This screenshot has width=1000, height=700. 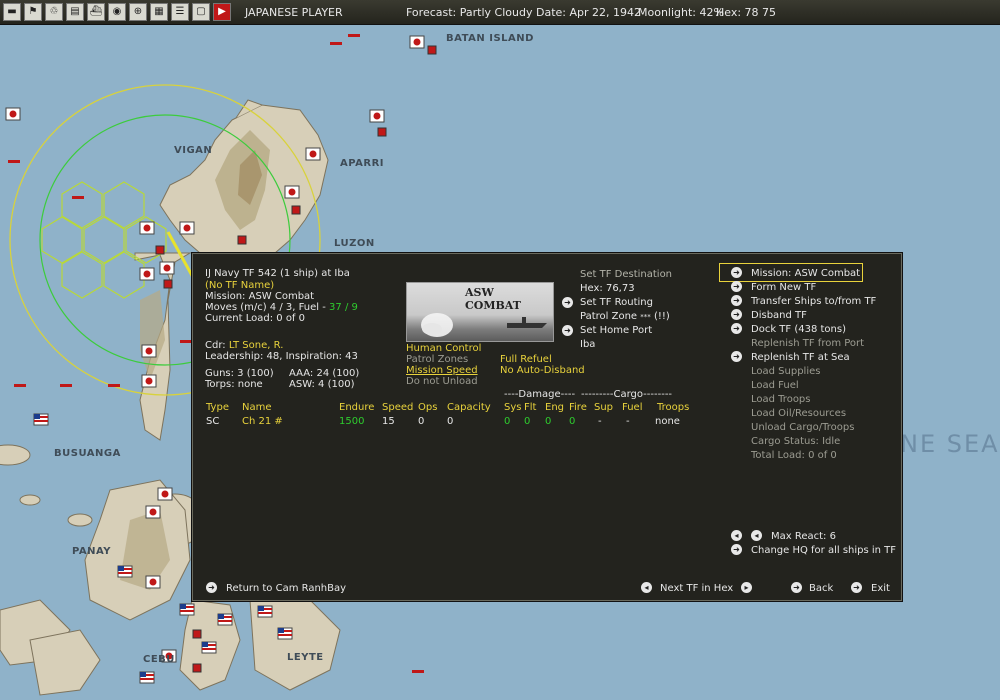 What do you see at coordinates (277, 273) in the screenshot?
I see `tf-title: IJ Navy TF 542 (1 ship) at Iba` at bounding box center [277, 273].